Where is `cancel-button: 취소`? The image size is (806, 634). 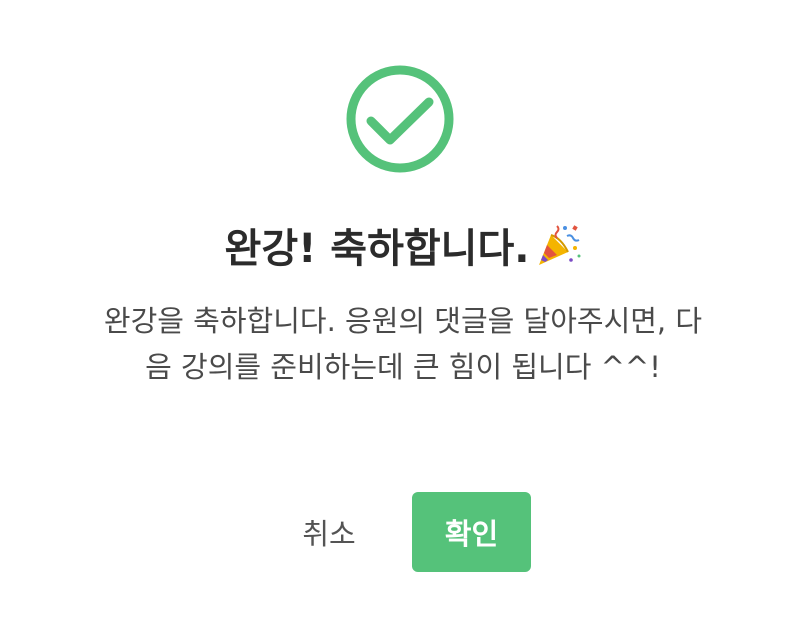
cancel-button: 취소 is located at coordinates (329, 532).